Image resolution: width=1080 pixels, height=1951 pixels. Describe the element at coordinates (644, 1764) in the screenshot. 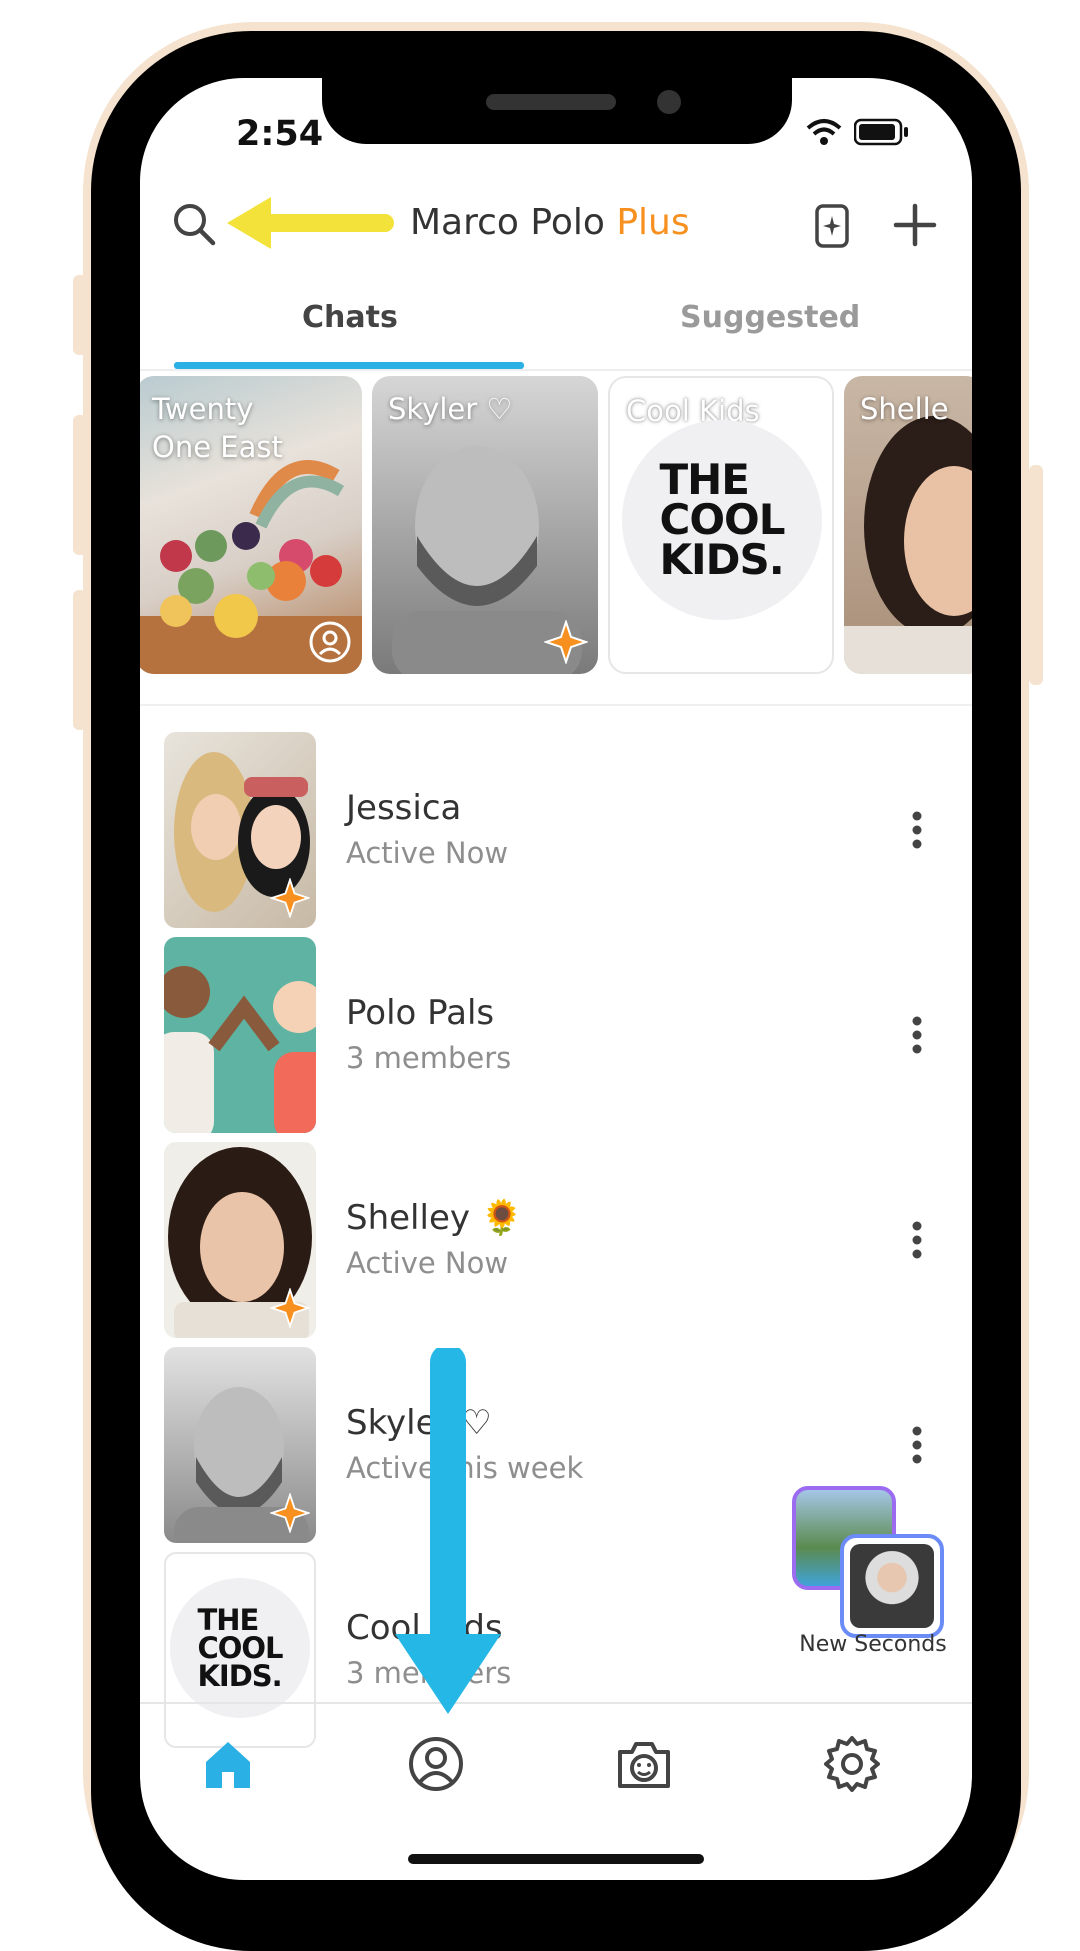

I see `camera-icon` at that location.